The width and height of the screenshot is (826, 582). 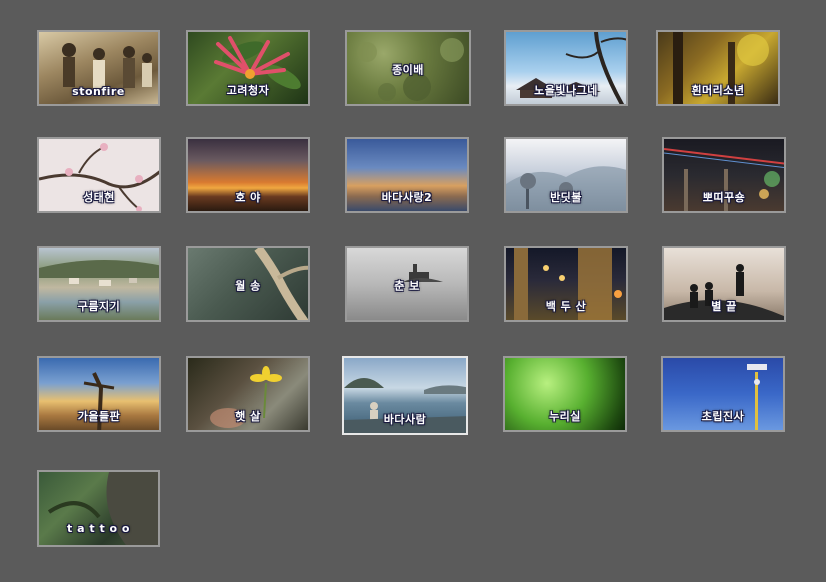 What do you see at coordinates (99, 394) in the screenshot?
I see `thumbnail-autumn-field: 가을들판` at bounding box center [99, 394].